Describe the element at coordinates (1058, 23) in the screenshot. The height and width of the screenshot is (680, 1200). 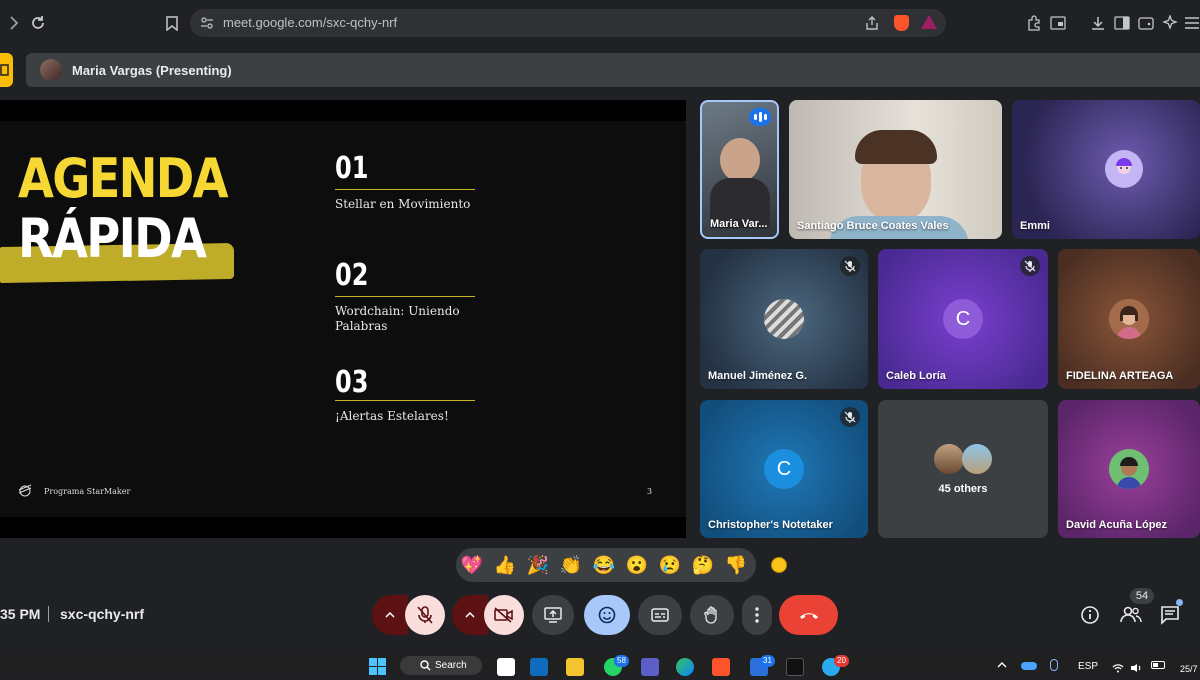
I see `picture-in-picture-icon` at that location.